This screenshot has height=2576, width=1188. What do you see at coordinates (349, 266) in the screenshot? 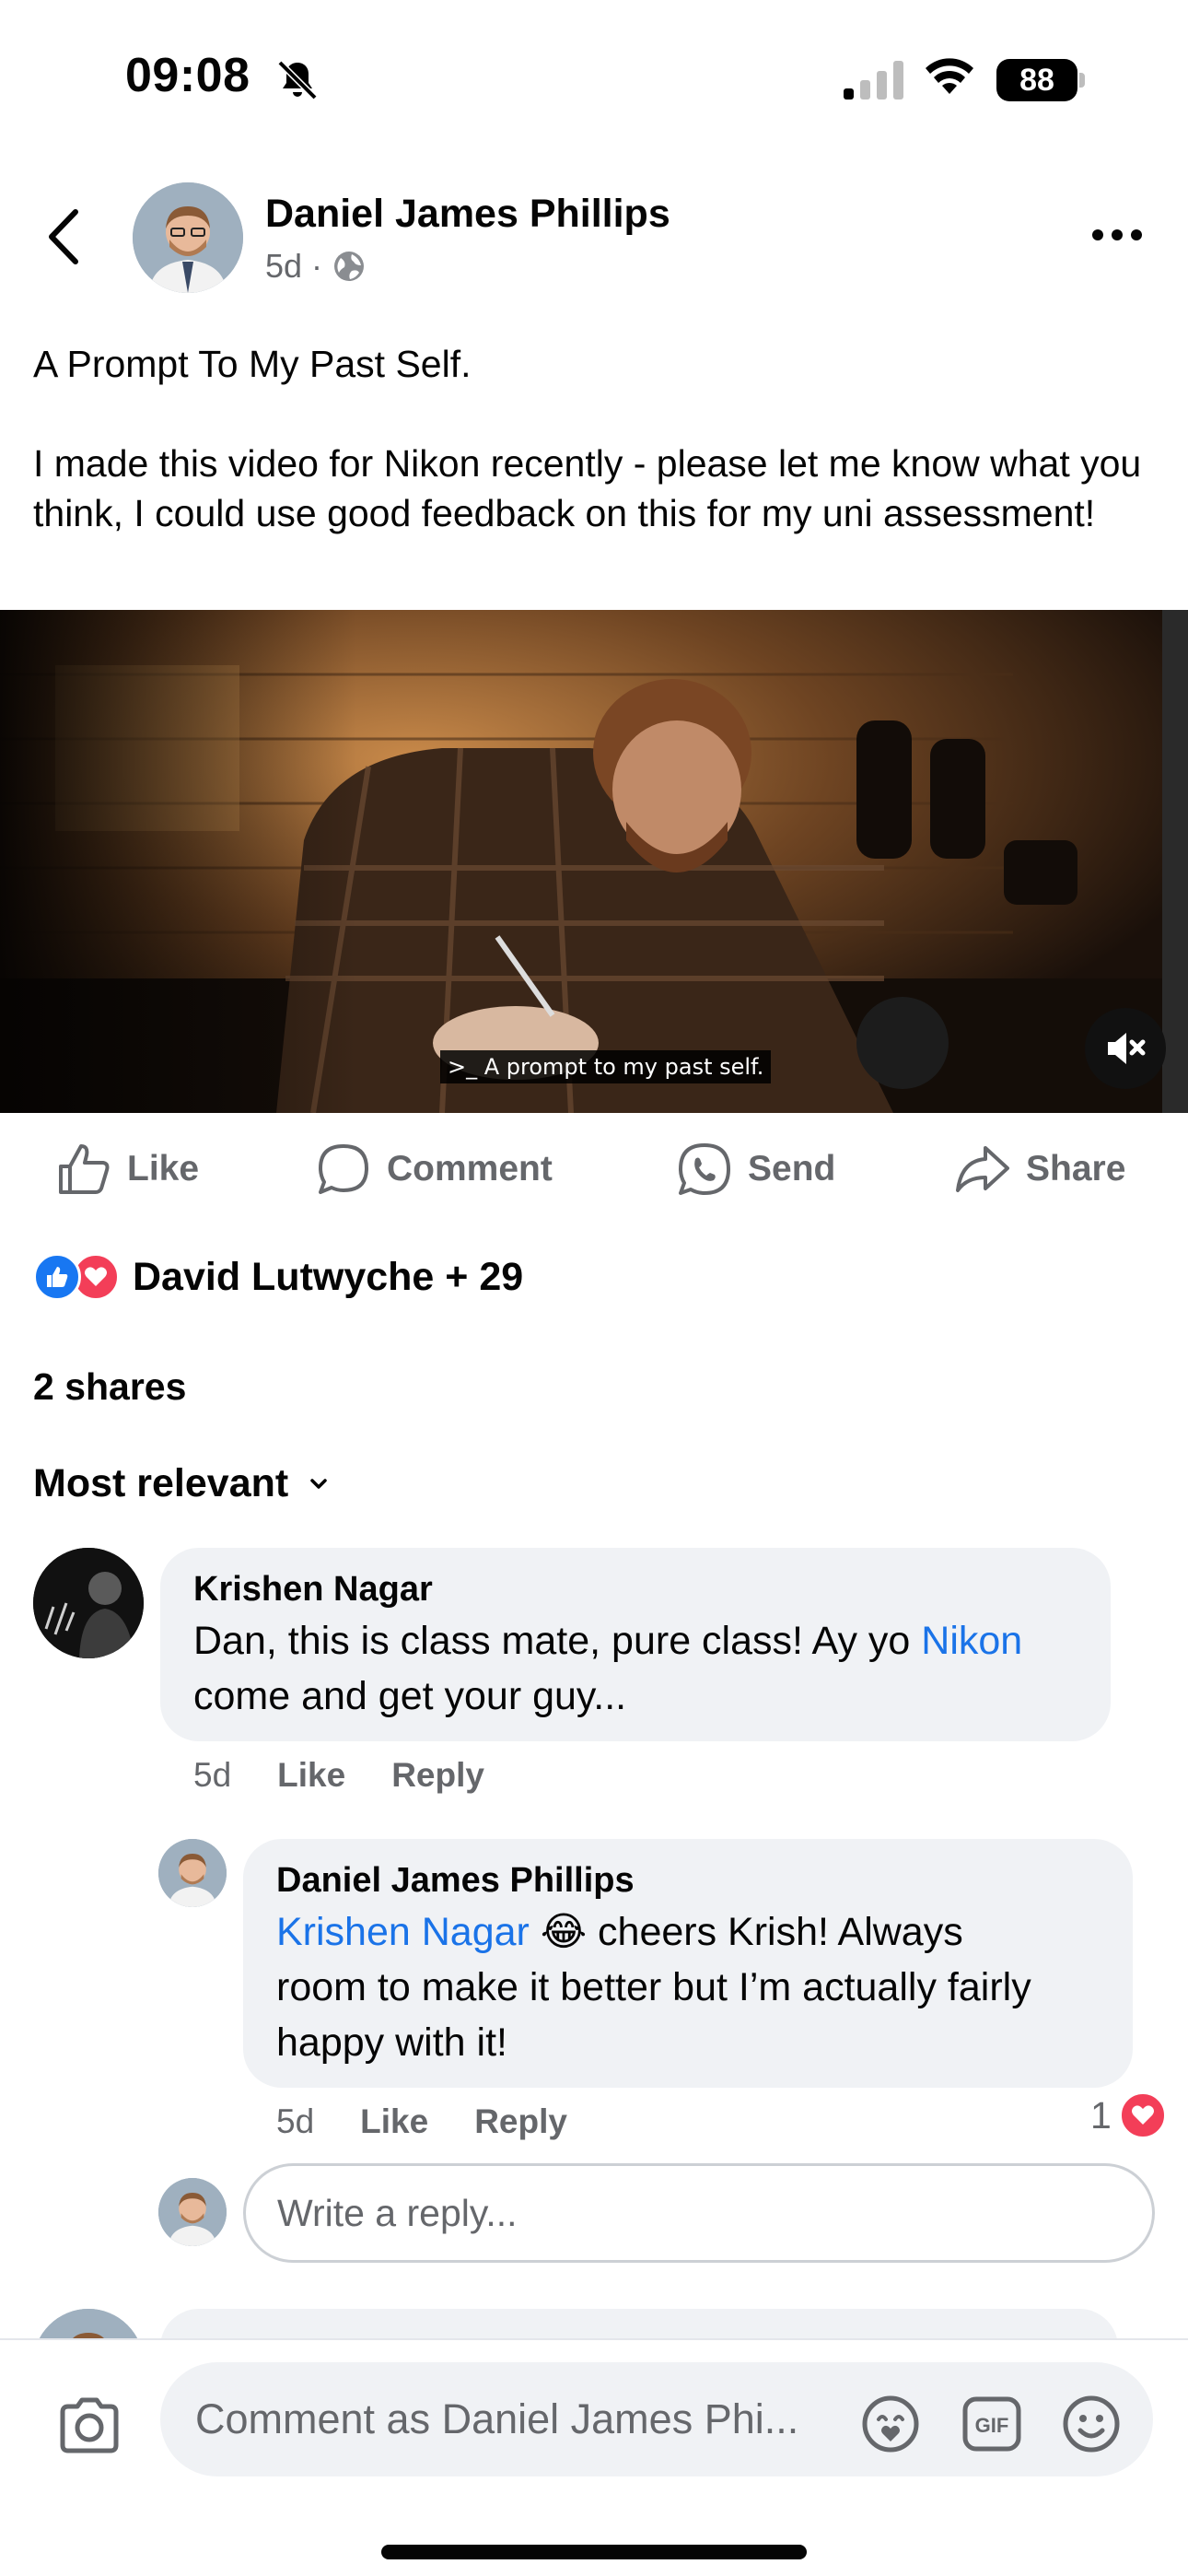
I see `globe-icon` at bounding box center [349, 266].